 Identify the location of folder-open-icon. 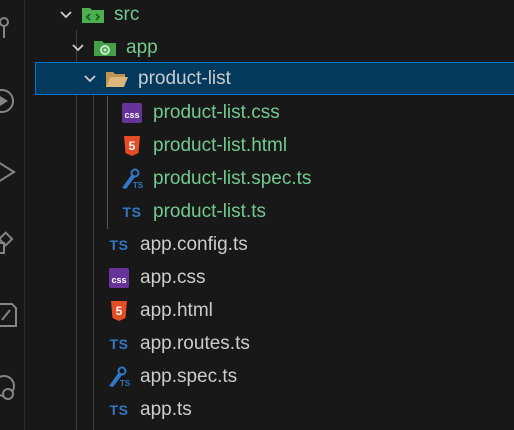
(117, 79).